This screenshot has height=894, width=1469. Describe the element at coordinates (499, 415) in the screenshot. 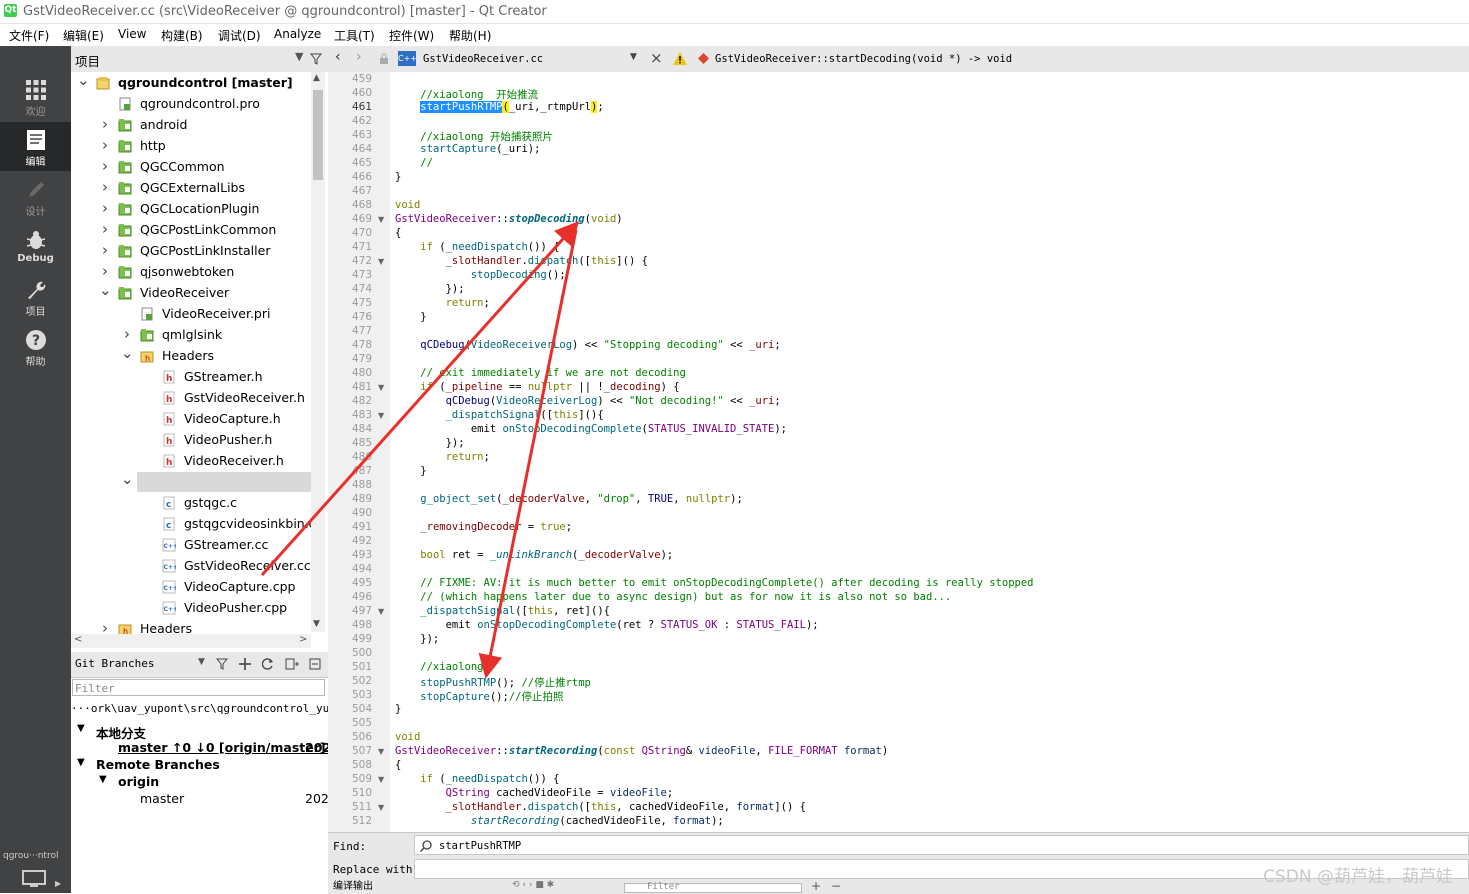

I see `code-line: _dispatchSignal([this](){` at that location.